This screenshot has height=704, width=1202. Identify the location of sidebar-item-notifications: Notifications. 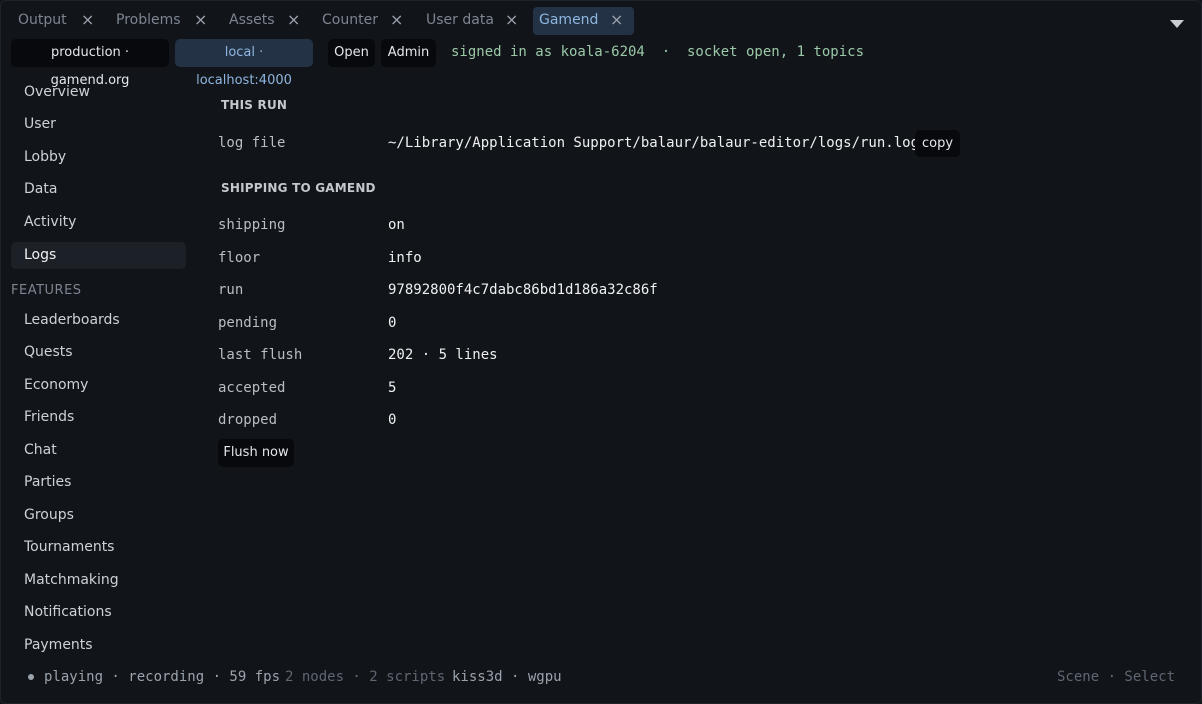
(98, 612).